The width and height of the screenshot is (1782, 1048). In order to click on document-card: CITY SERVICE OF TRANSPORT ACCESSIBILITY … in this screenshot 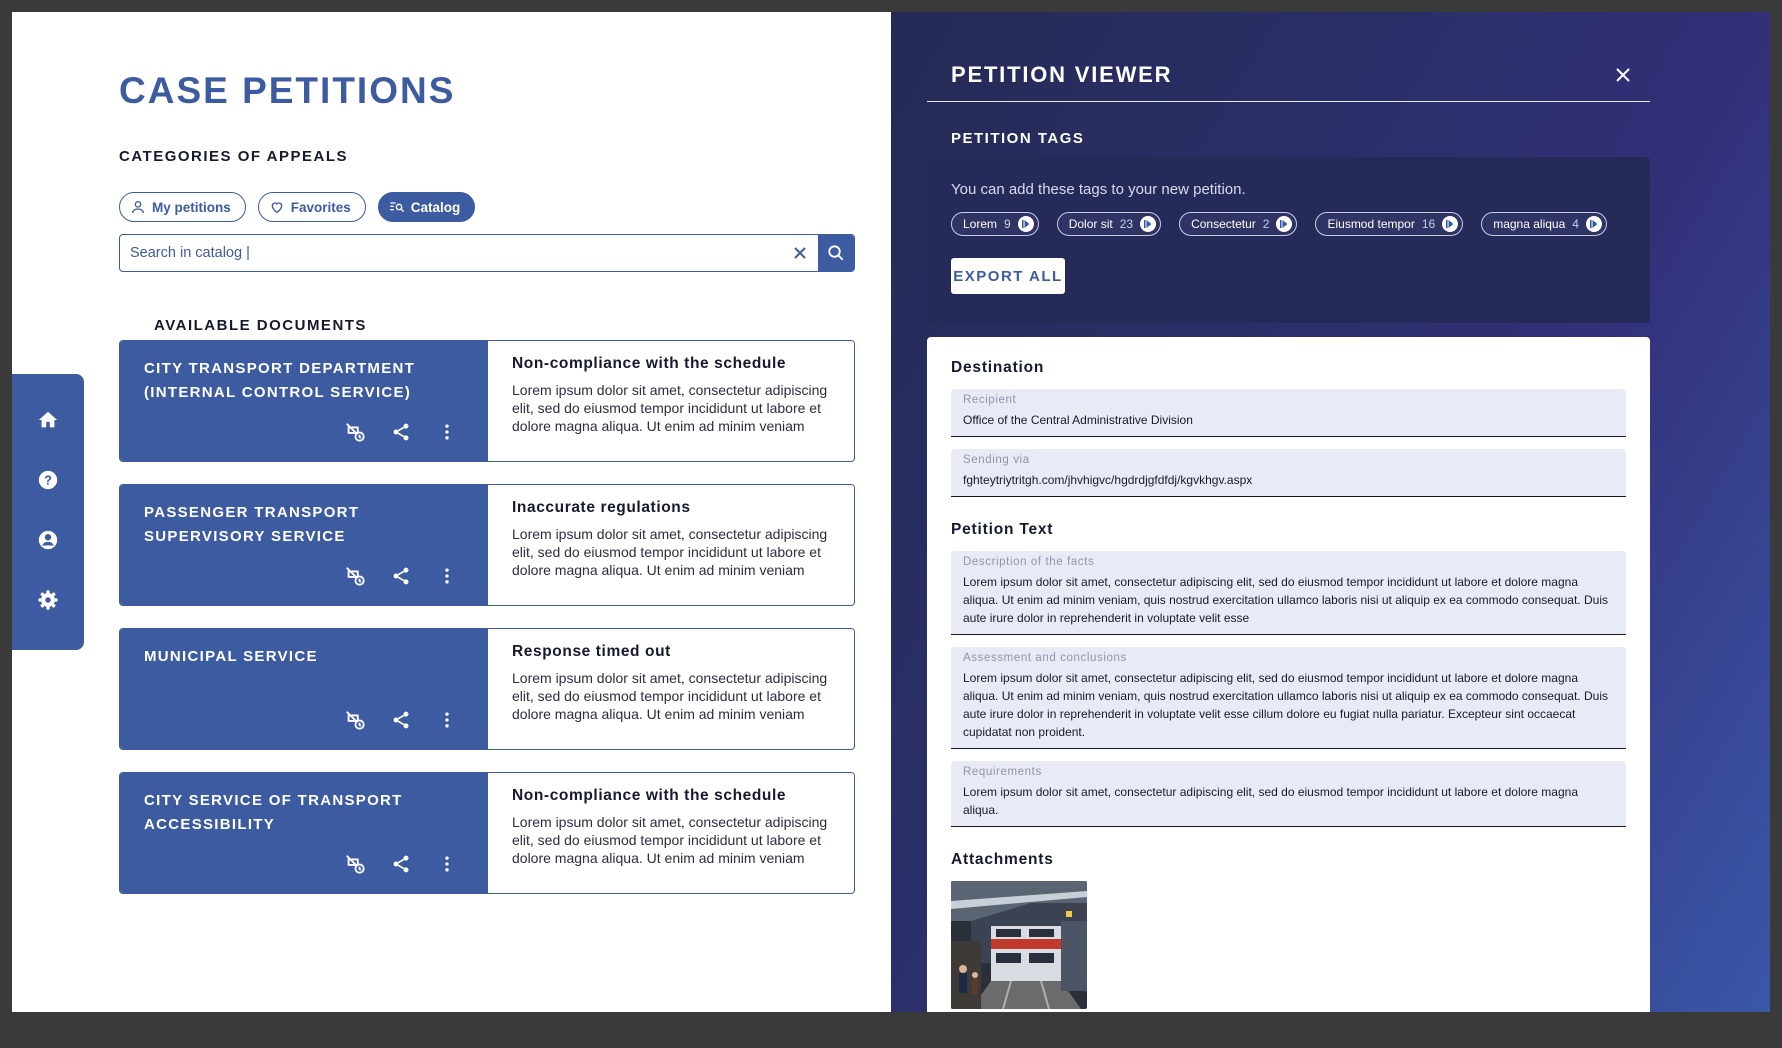, I will do `click(487, 833)`.